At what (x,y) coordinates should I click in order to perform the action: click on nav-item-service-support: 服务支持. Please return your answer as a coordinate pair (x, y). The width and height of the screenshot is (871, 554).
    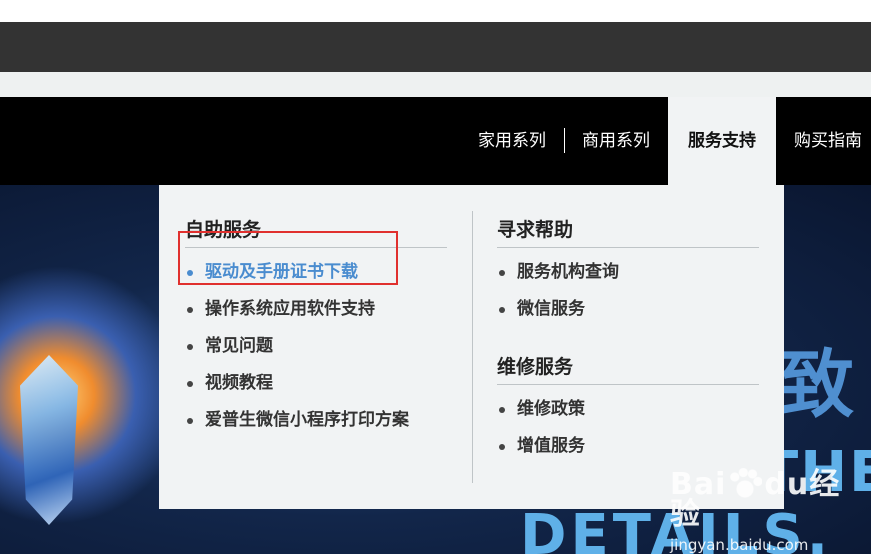
    Looking at the image, I should click on (722, 141).